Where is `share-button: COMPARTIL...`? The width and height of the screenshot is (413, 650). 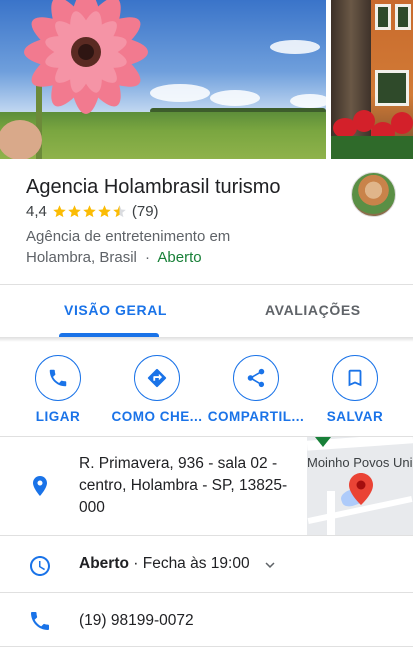
share-button: COMPARTIL... is located at coordinates (256, 389).